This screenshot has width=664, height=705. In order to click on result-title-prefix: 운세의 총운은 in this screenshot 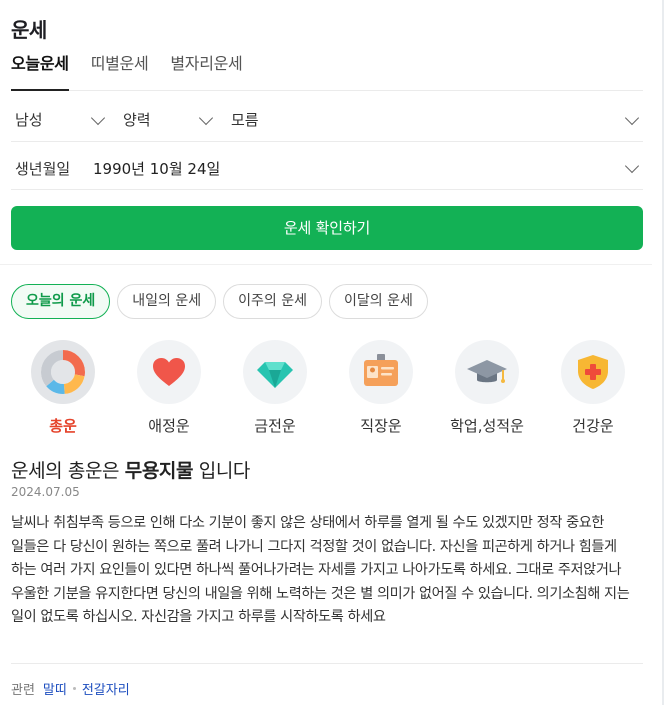, I will do `click(68, 471)`.